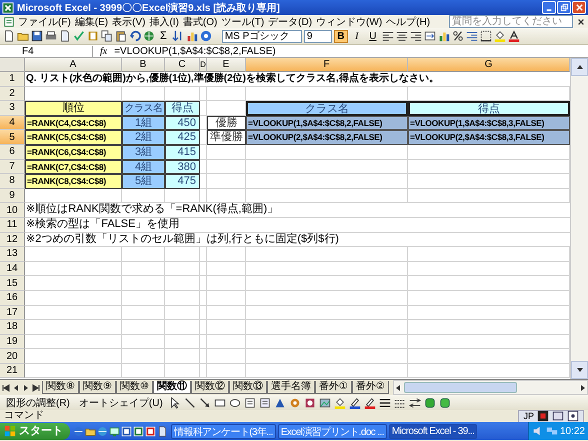  Describe the element at coordinates (182, 65) in the screenshot. I see `column-header: C` at that location.